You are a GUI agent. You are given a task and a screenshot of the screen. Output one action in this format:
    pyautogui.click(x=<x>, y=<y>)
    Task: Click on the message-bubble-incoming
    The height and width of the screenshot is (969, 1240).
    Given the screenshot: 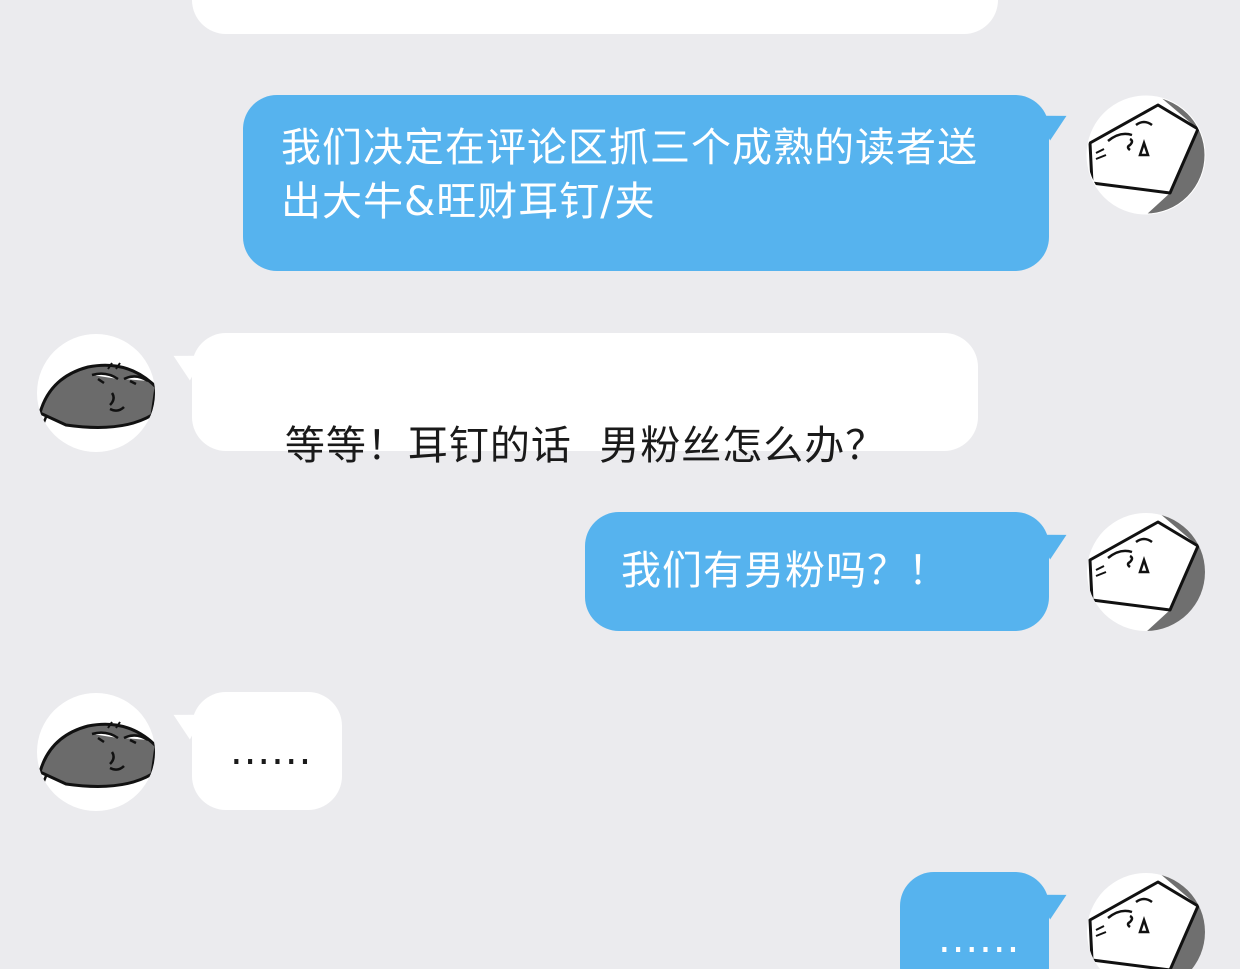 What is the action you would take?
    pyautogui.click(x=595, y=17)
    